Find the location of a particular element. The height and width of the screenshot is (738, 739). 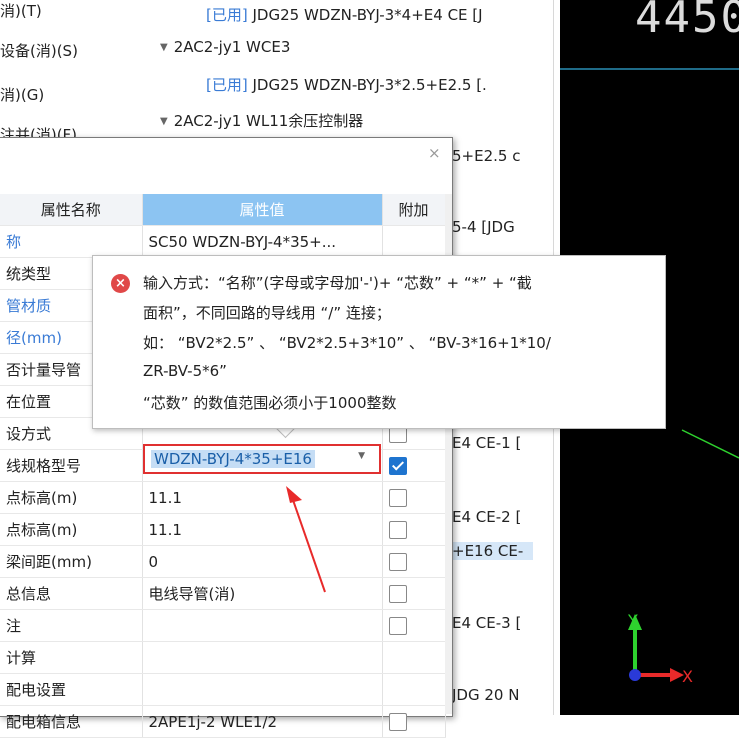

error-icon: × is located at coordinates (120, 283).